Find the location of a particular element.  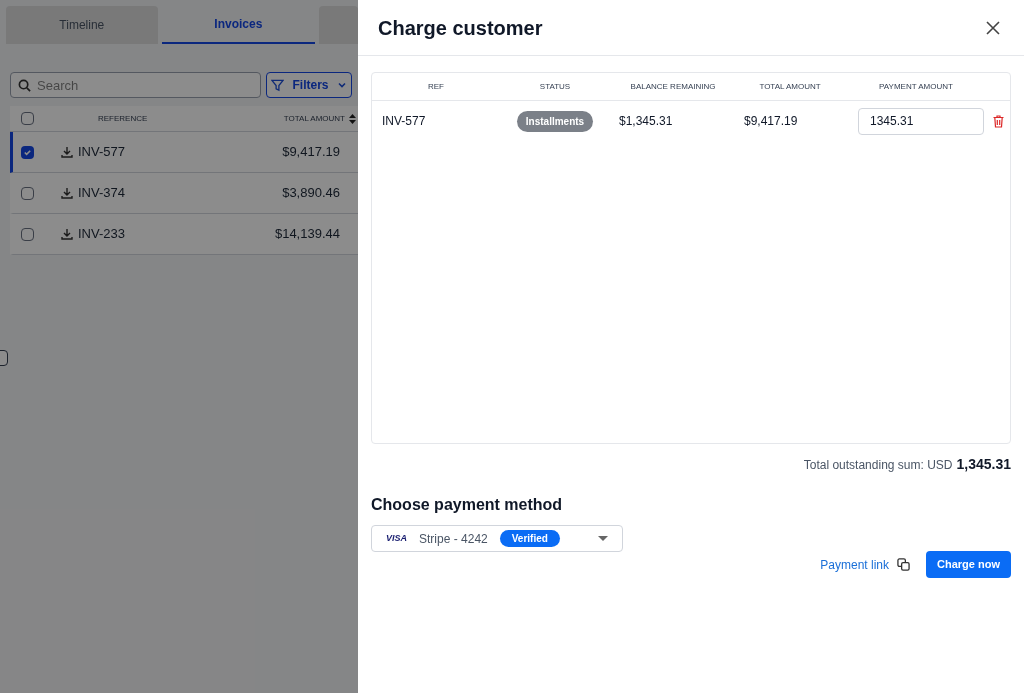

sort-icon is located at coordinates (352, 118).